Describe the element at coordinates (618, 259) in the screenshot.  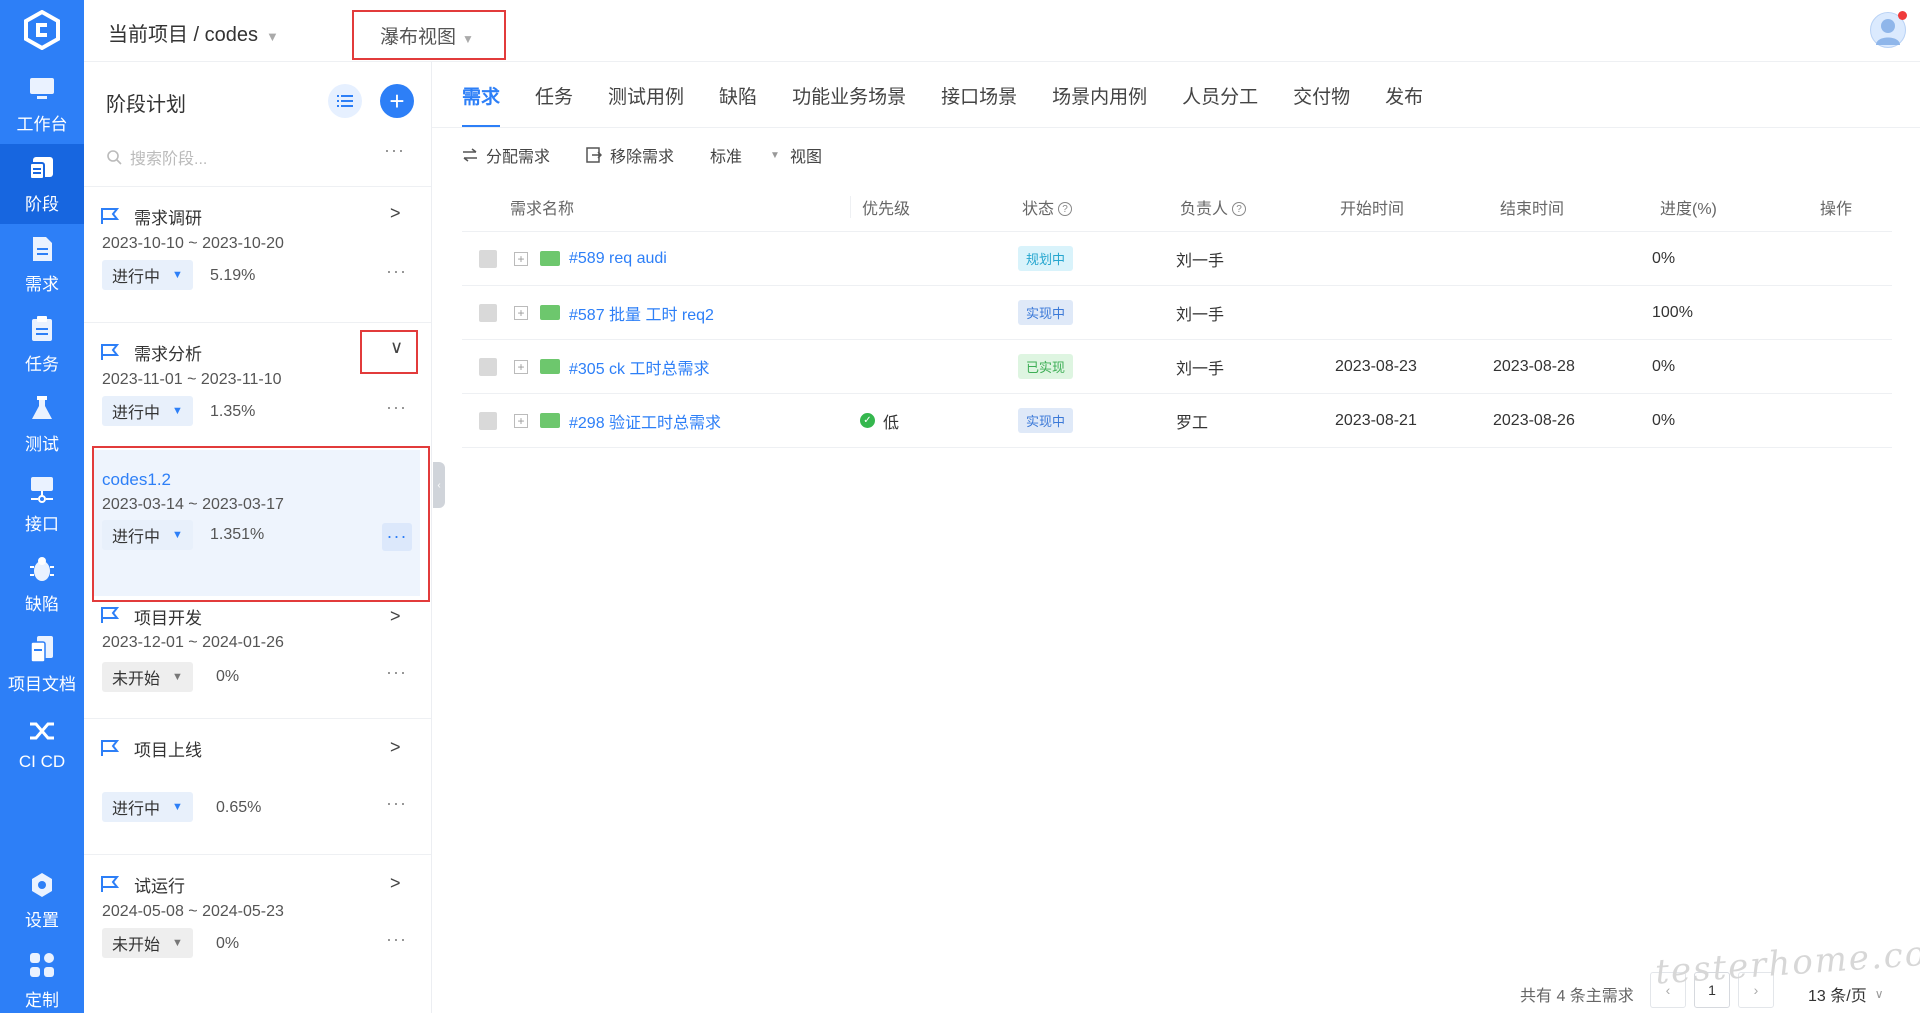
I see `requirement-name-link: #589 req audi` at that location.